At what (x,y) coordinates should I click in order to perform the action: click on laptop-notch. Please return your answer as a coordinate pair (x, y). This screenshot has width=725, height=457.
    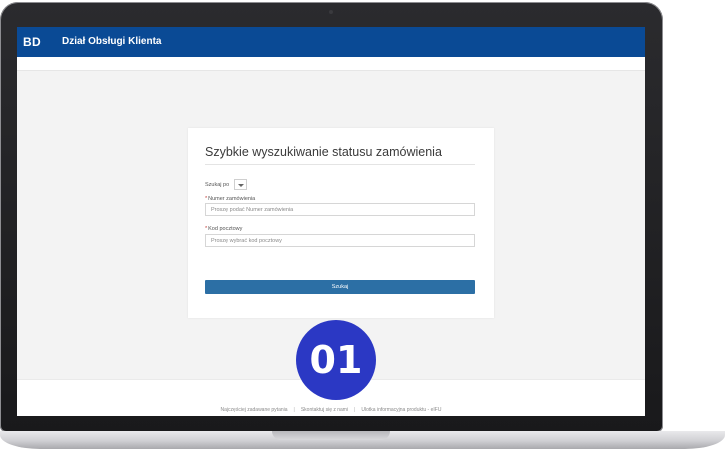
    Looking at the image, I should click on (331, 435).